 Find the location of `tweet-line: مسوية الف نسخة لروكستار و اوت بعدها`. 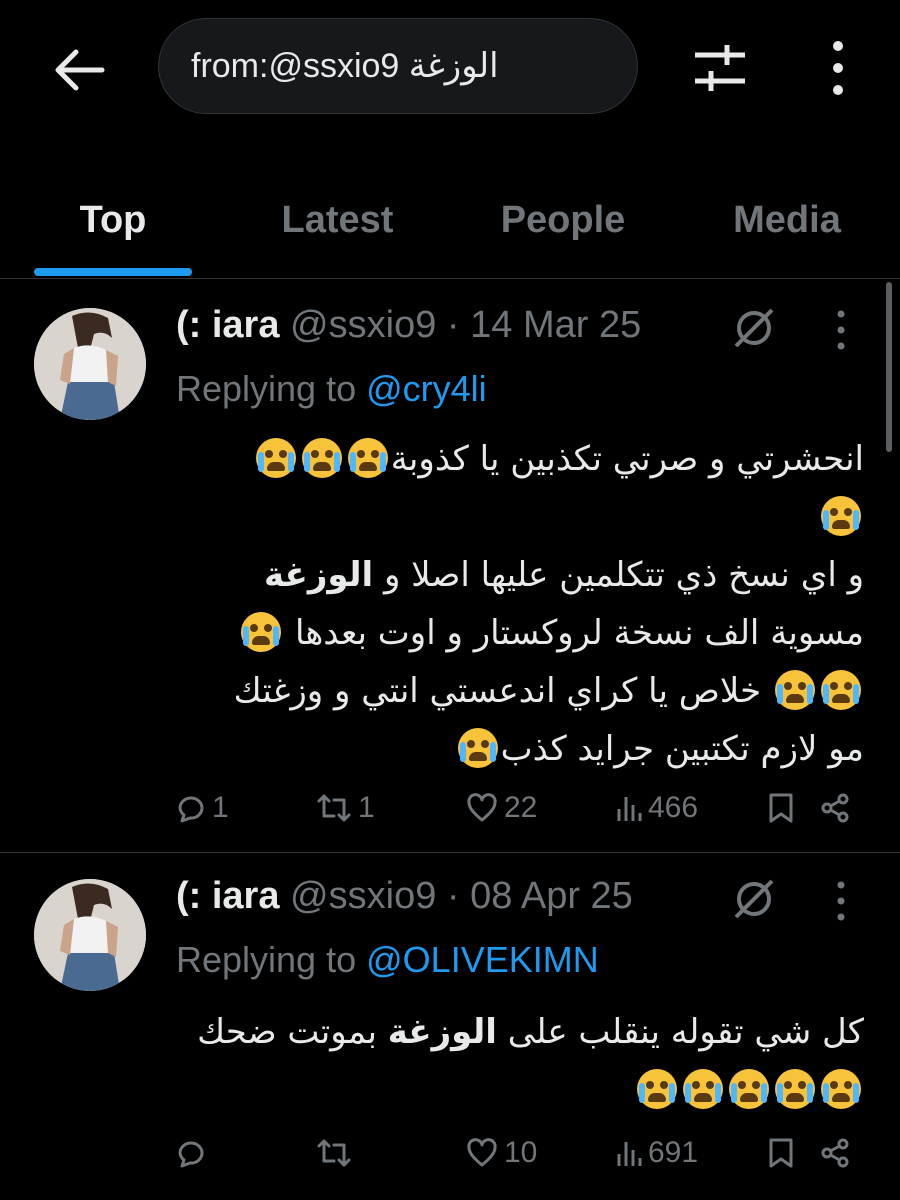

tweet-line: مسوية الف نسخة لروكستار و اوت بعدها is located at coordinates (520, 633).